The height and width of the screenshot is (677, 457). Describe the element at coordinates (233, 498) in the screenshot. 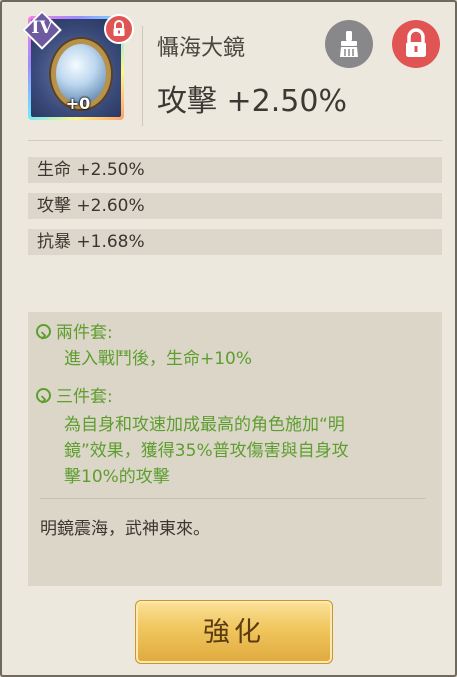

I see `flavor-divider` at that location.